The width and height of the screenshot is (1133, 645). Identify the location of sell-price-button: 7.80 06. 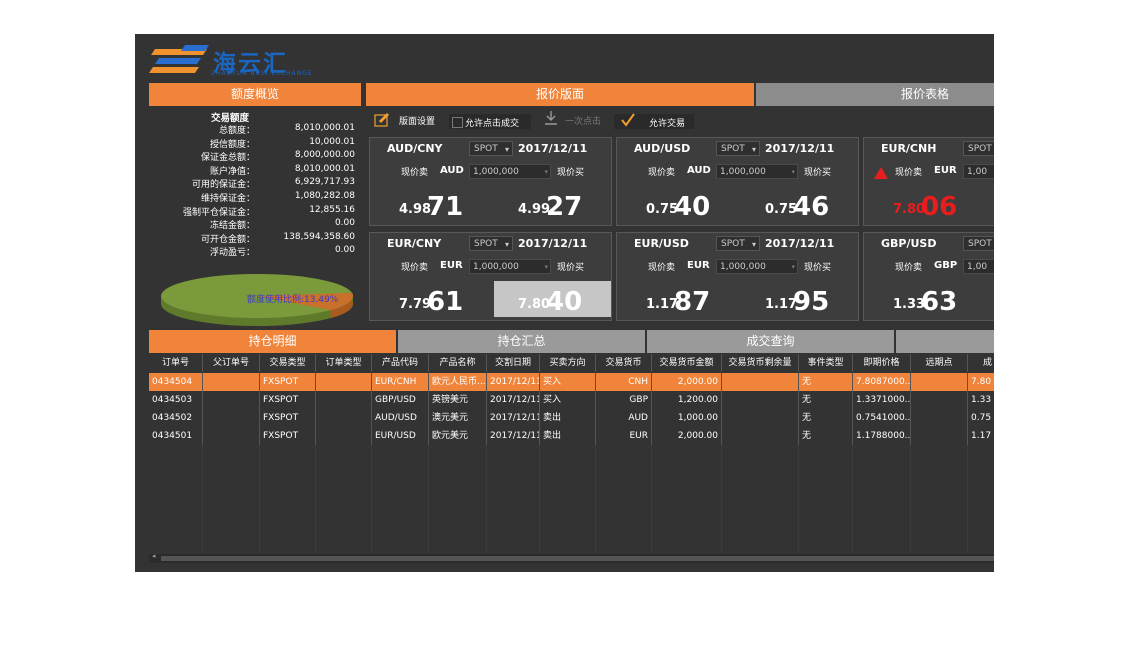
(924, 204).